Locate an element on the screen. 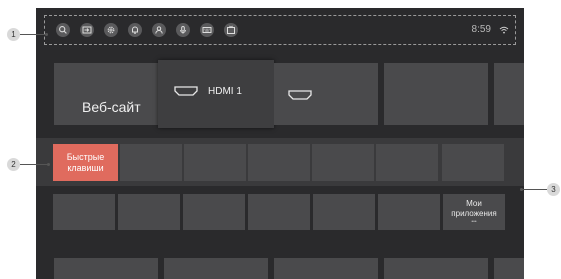 This screenshot has width=561, height=279. search-icon is located at coordinates (63, 30).